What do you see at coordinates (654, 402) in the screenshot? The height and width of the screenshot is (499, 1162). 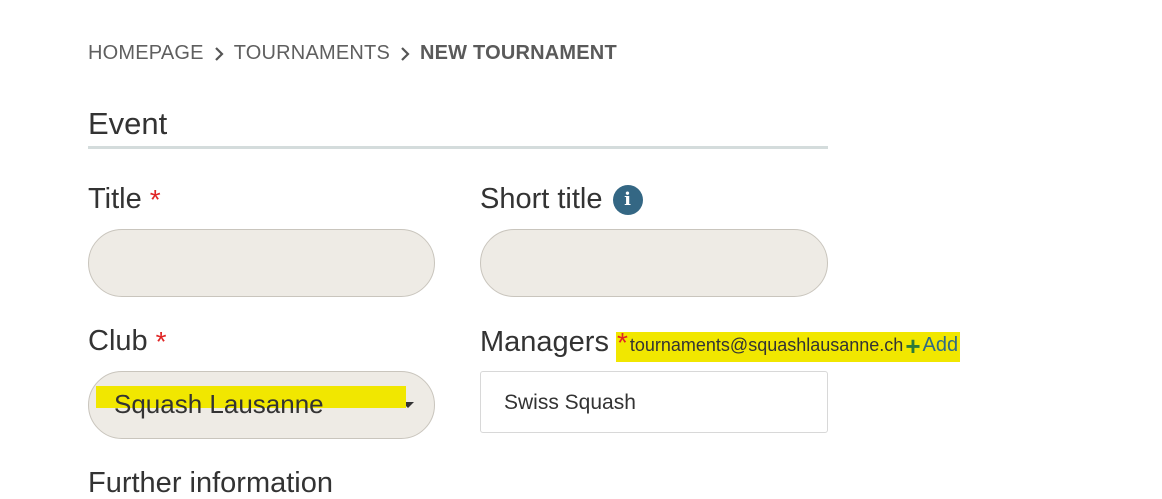 I see `managers-input: Swiss Squash` at bounding box center [654, 402].